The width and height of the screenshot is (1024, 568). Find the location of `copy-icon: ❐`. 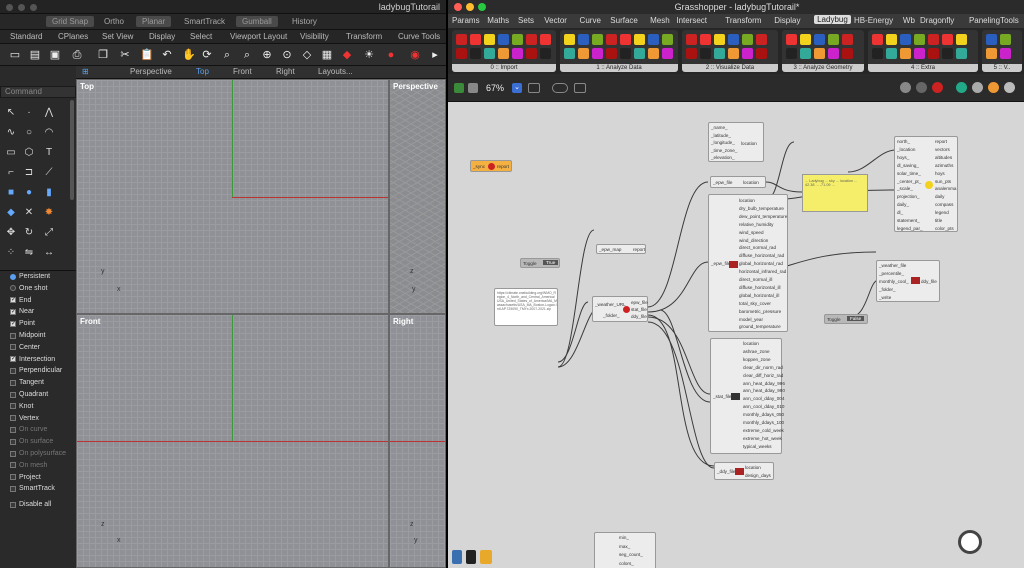

copy-icon: ❐ is located at coordinates (103, 55).